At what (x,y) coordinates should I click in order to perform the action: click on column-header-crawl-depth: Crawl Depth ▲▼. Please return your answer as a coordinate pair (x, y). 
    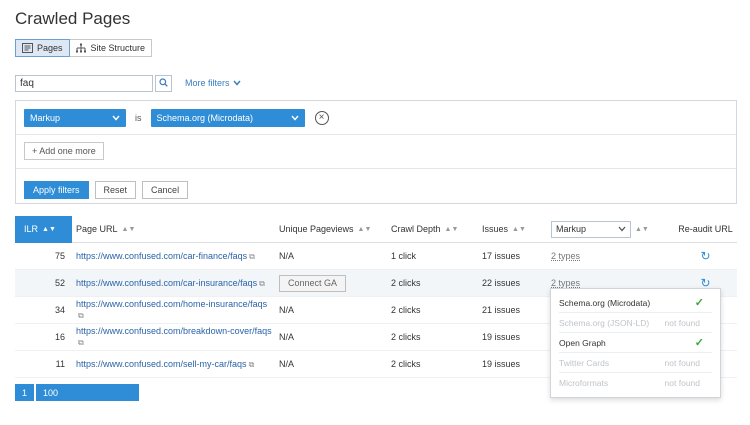
    Looking at the image, I should click on (431, 229).